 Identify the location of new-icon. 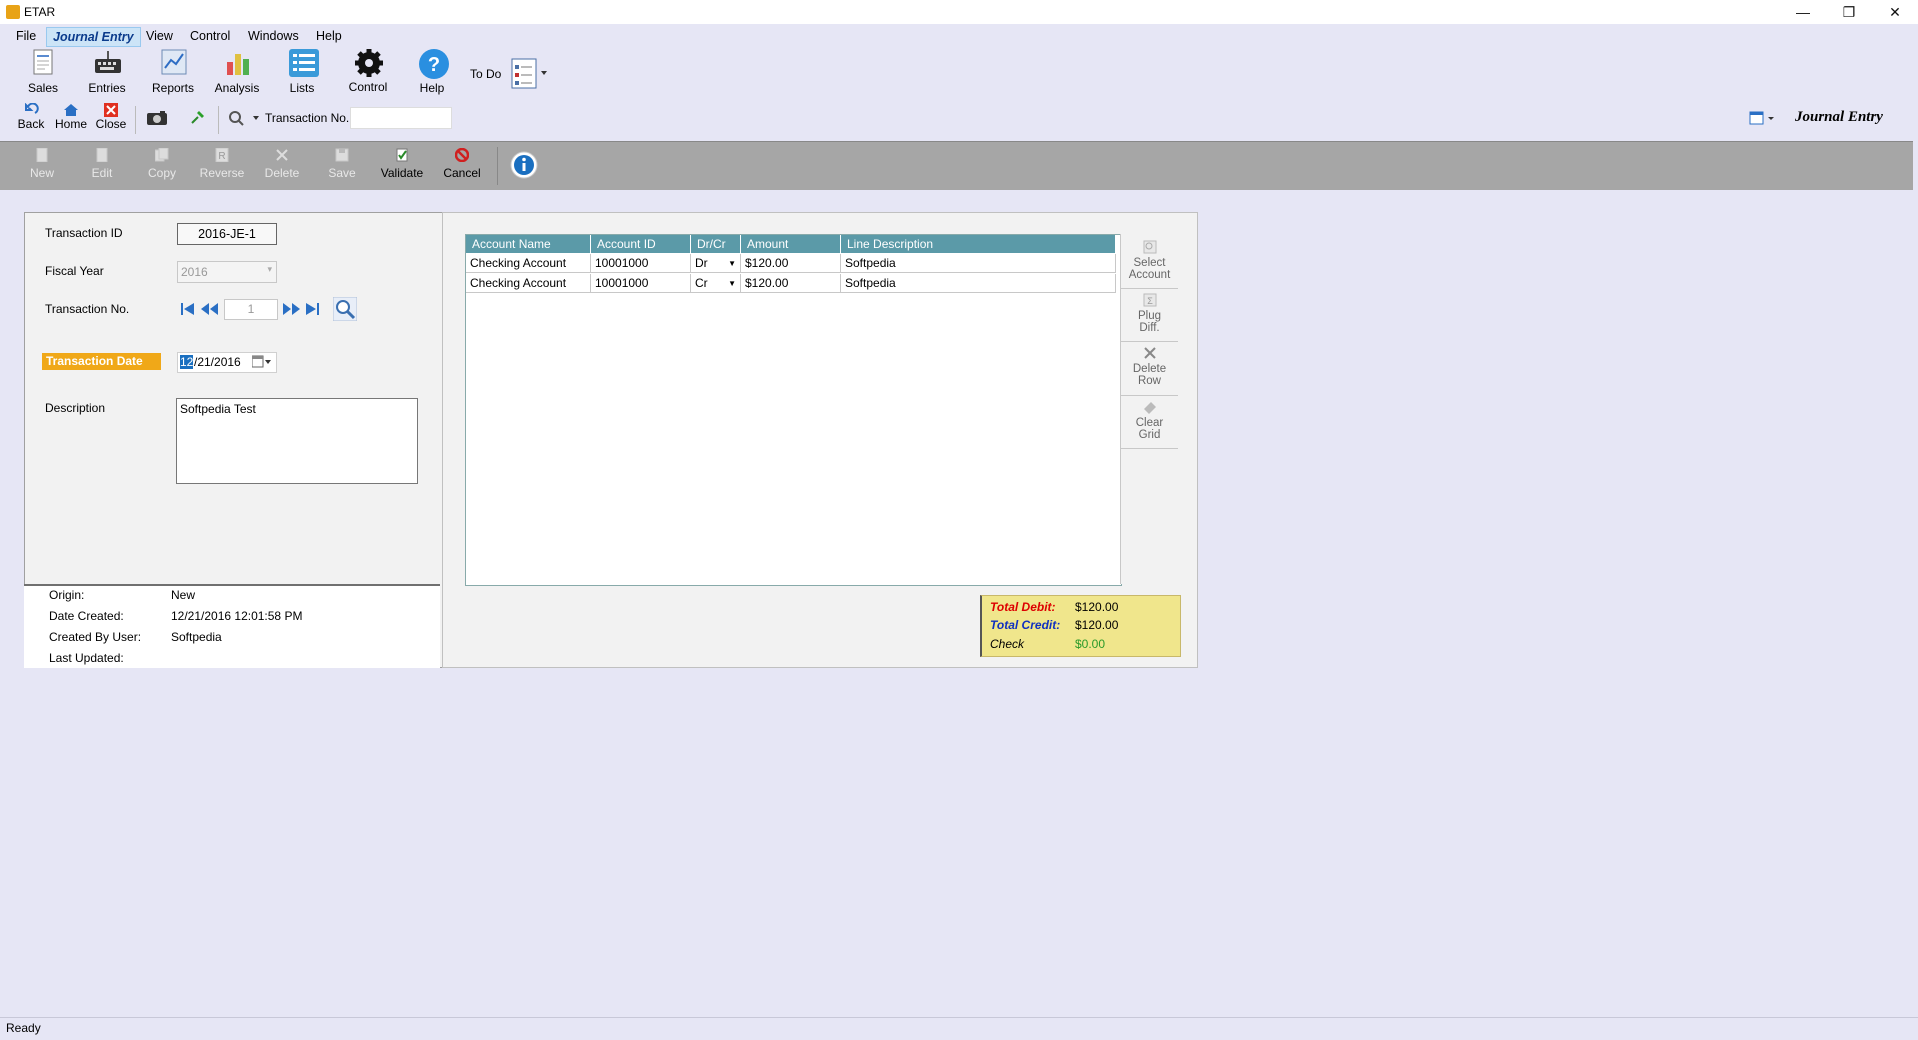
(42, 155).